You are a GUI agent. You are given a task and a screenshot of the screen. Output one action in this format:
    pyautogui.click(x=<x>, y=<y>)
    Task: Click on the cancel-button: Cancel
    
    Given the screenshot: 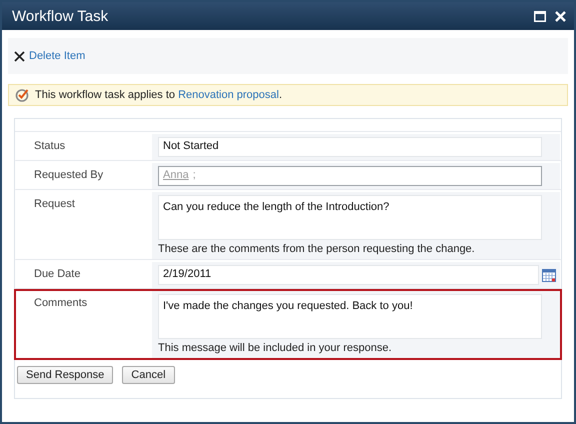 What is the action you would take?
    pyautogui.click(x=148, y=375)
    